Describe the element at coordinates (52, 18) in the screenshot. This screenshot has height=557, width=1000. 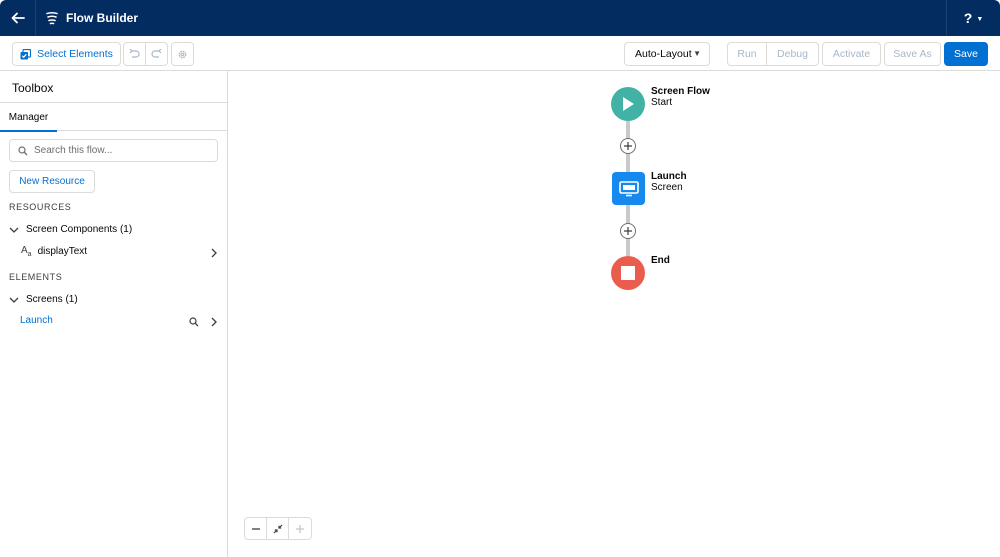
I see `flow-icon` at that location.